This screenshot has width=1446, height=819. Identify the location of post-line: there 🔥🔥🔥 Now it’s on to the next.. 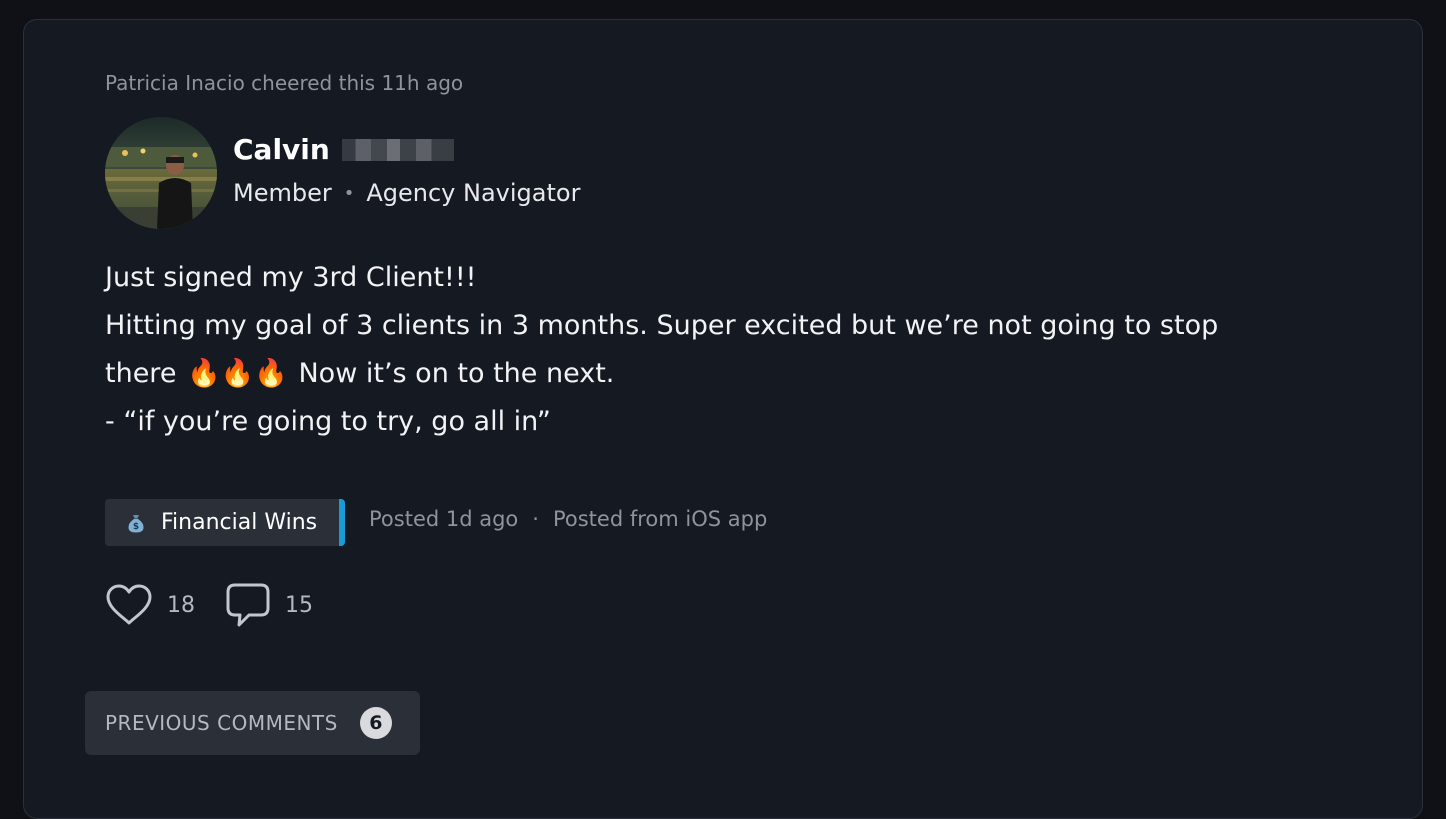
(725, 374).